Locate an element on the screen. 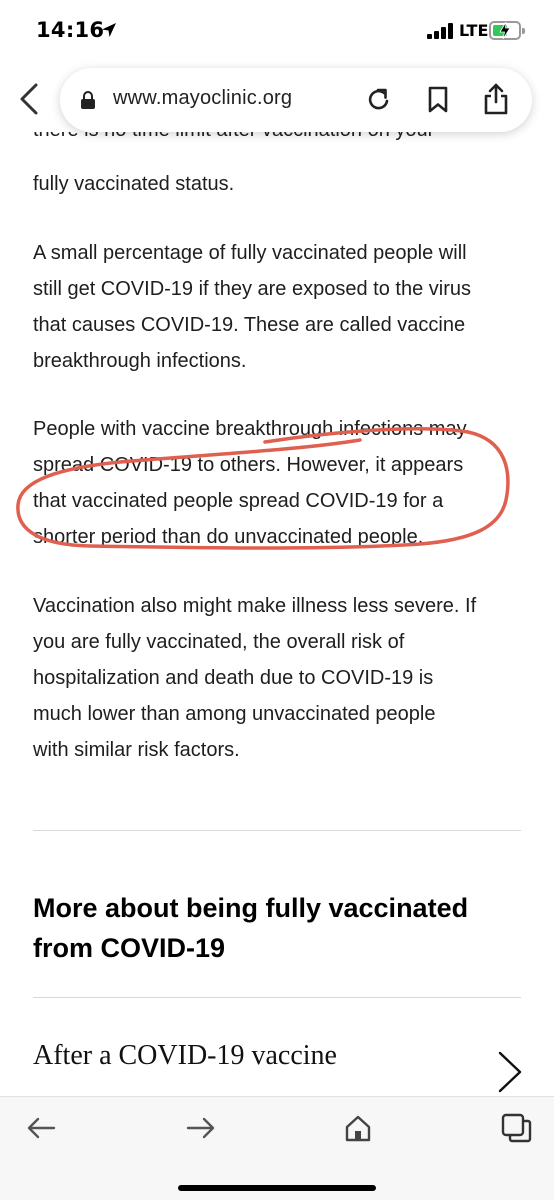 The width and height of the screenshot is (554, 1200). location-arrow-icon is located at coordinates (109, 30).